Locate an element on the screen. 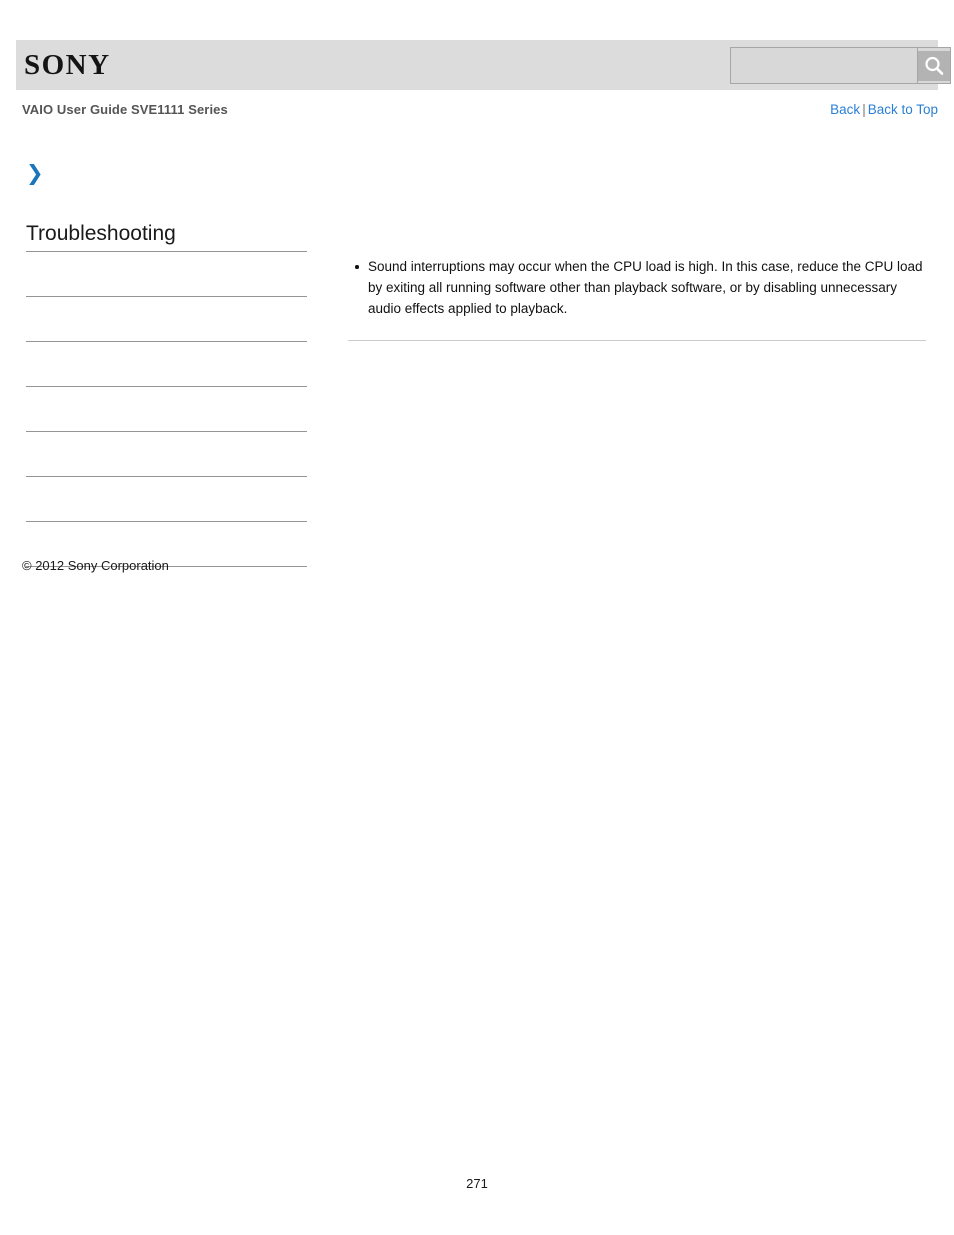  back-to-top-link: Back to Top is located at coordinates (903, 109).